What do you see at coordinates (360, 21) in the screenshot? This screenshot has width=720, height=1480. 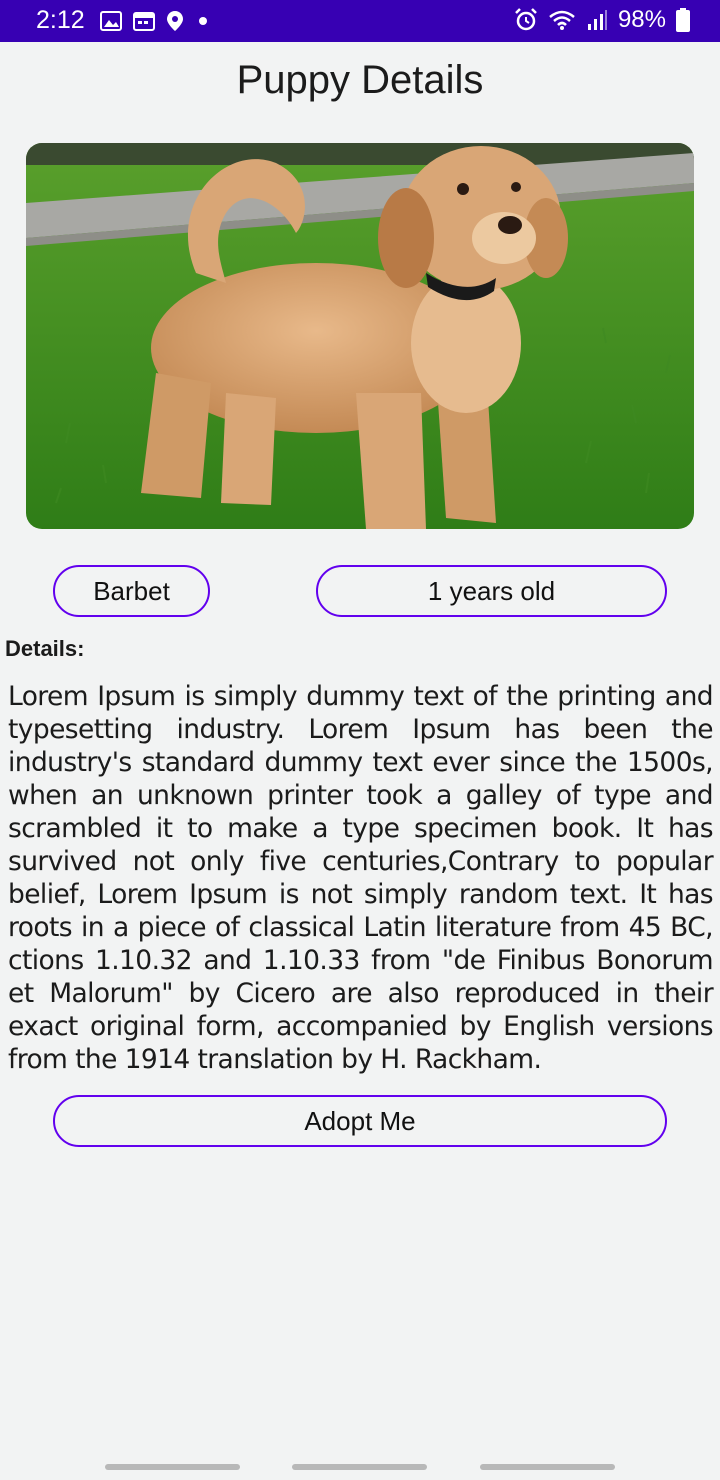 I see `status-bar: 2:12 98%` at bounding box center [360, 21].